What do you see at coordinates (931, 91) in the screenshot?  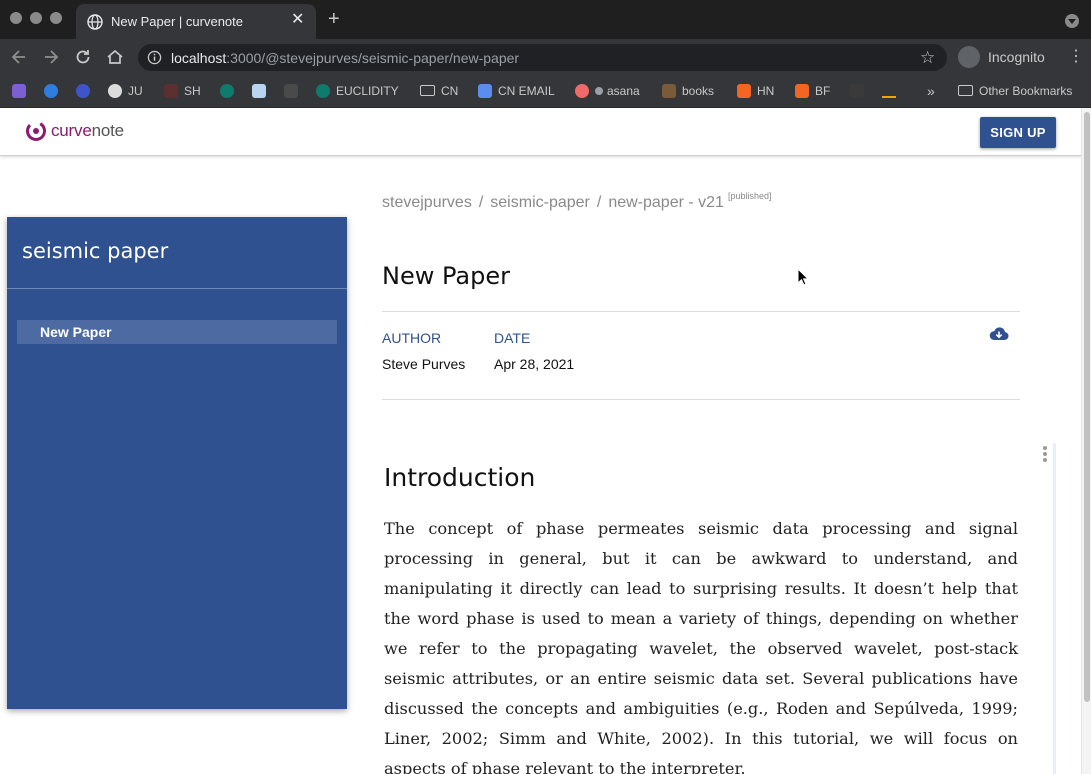 I see `more-bookmarks-chevron: »` at bounding box center [931, 91].